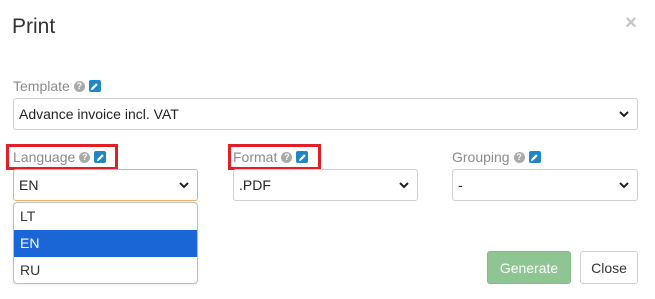 The height and width of the screenshot is (299, 655). What do you see at coordinates (609, 267) in the screenshot?
I see `close-button: Close` at bounding box center [609, 267].